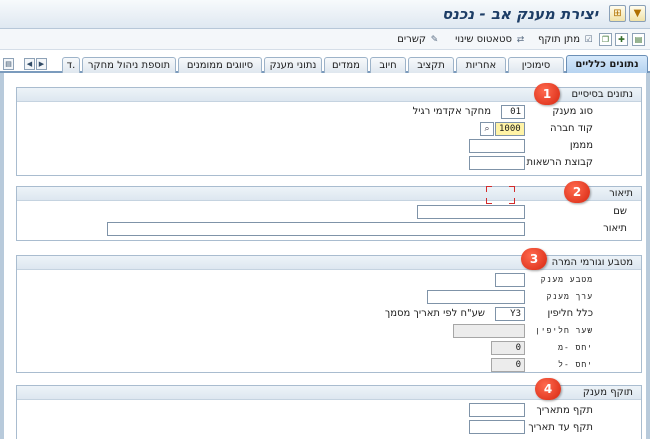 The image size is (650, 439). I want to click on group-currency-title: מטבע וגורמי המרה, so click(592, 262).